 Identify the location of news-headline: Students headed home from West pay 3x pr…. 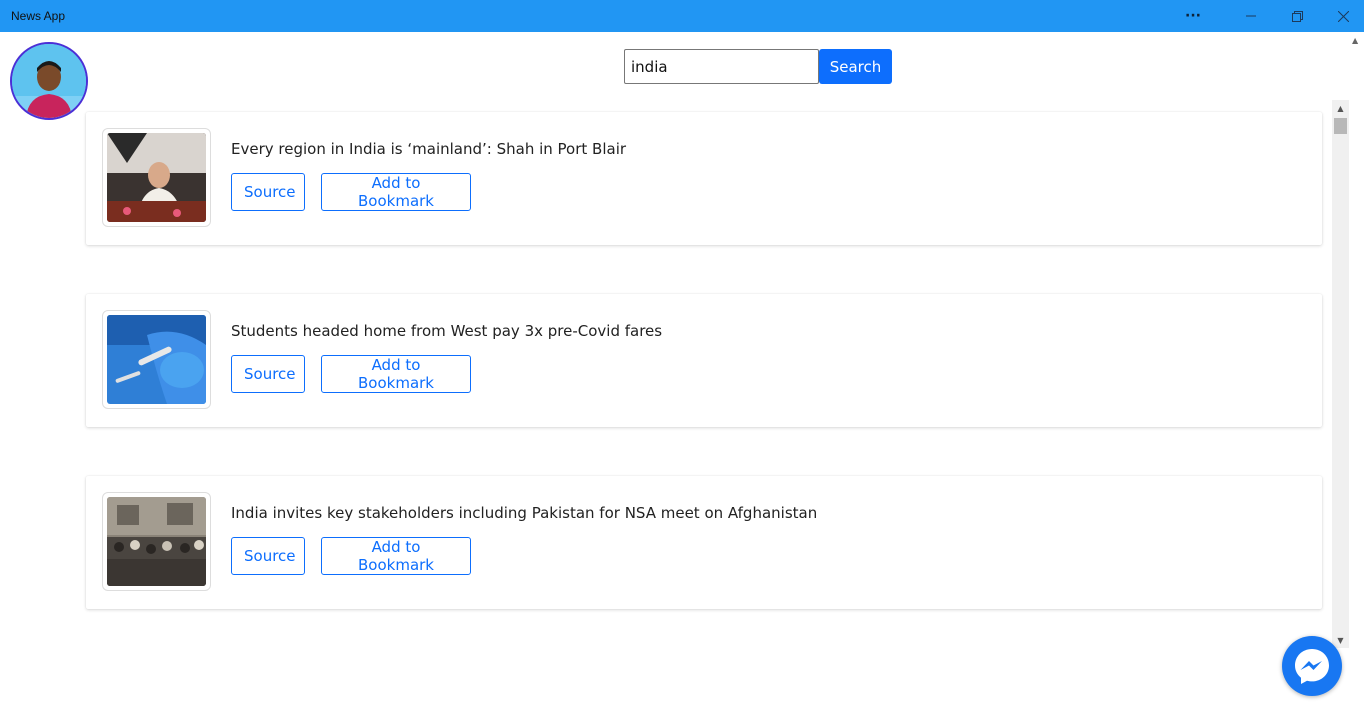
(447, 331).